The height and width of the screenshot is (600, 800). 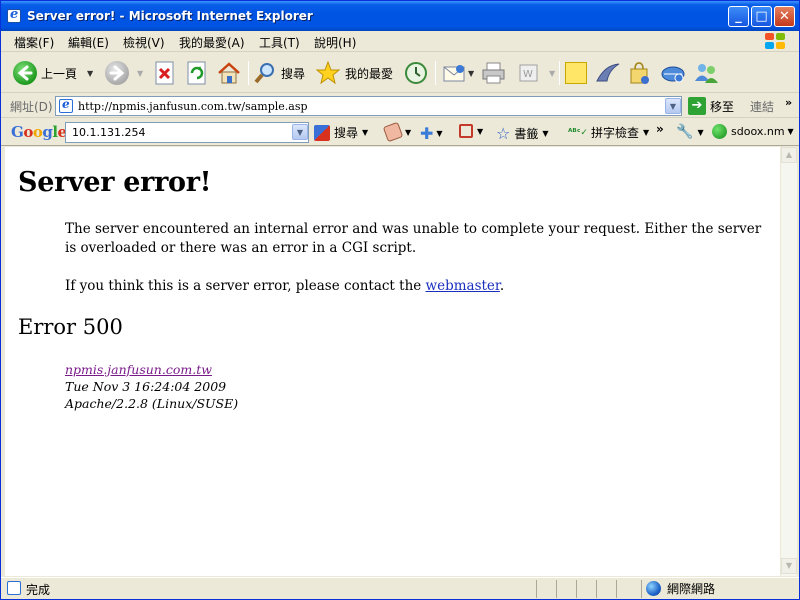 What do you see at coordinates (400, 41) in the screenshot?
I see `menu-bar: 檔案(F) 編輯(E) 檢視(V) 我的最愛(A) 工具(T) 說明(H)` at bounding box center [400, 41].